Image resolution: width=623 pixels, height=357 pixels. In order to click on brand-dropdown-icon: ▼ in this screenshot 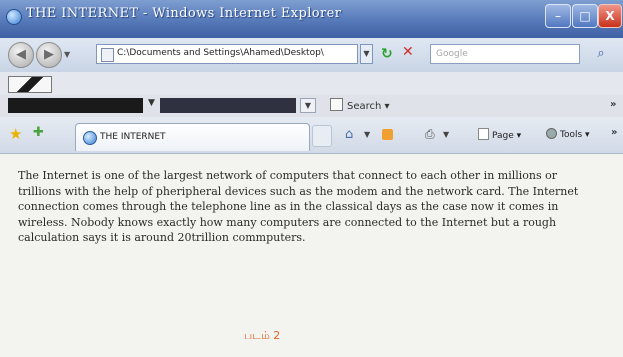, I will do `click(151, 103)`.